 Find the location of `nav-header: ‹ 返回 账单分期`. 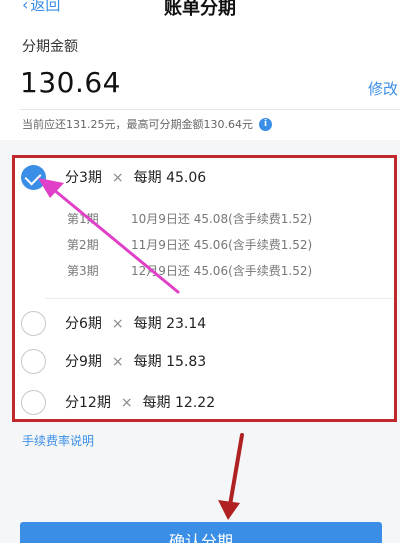

nav-header: ‹ 返回 账单分期 is located at coordinates (200, 11).